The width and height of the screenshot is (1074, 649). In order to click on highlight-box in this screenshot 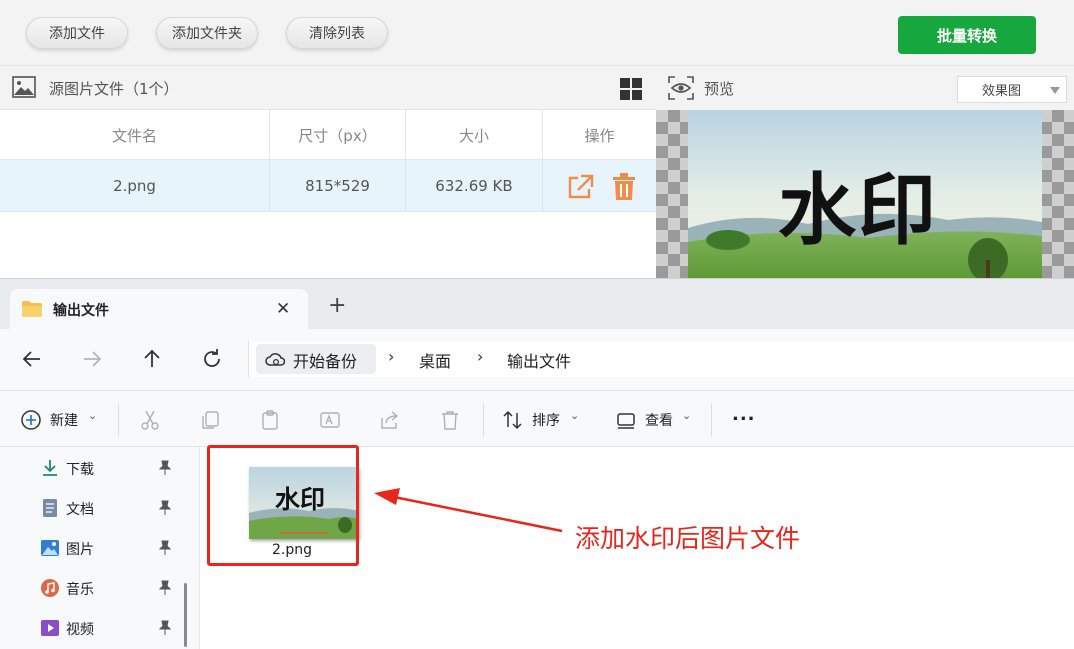, I will do `click(283, 505)`.